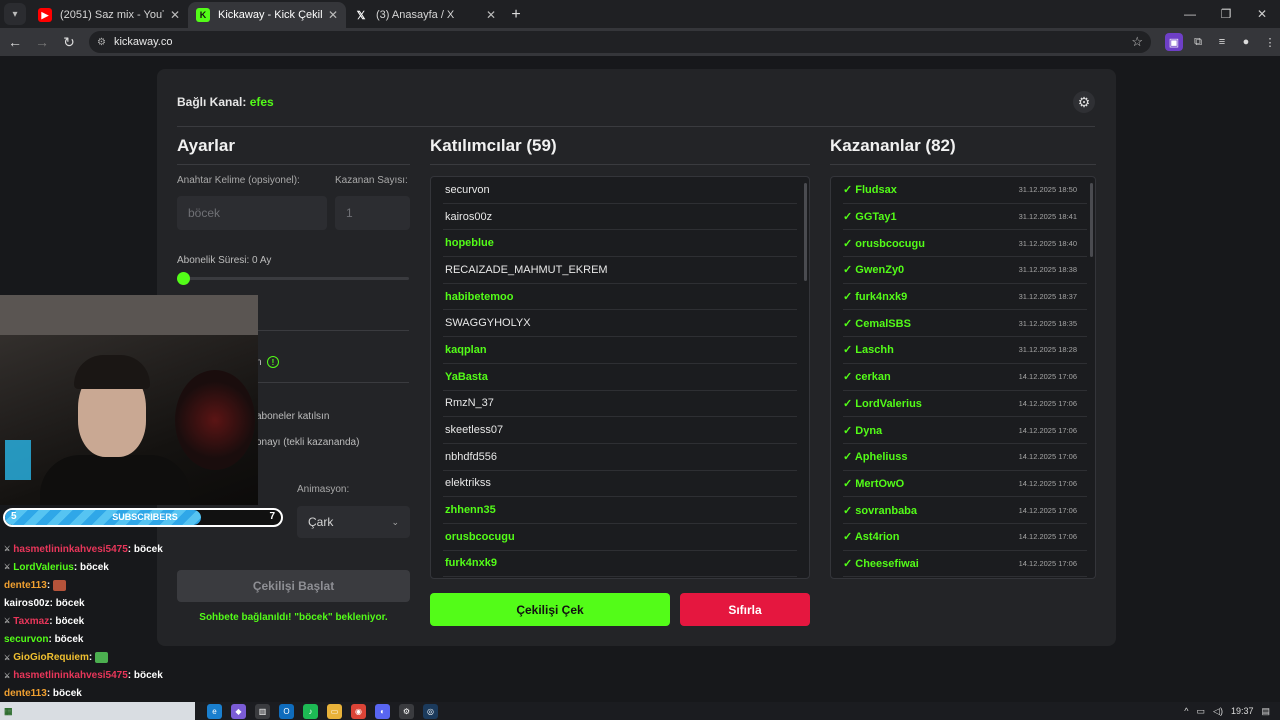 The width and height of the screenshot is (1280, 720). Describe the element at coordinates (308, 442) in the screenshot. I see `confirm-label: onayı (tekli kazananda)` at that location.